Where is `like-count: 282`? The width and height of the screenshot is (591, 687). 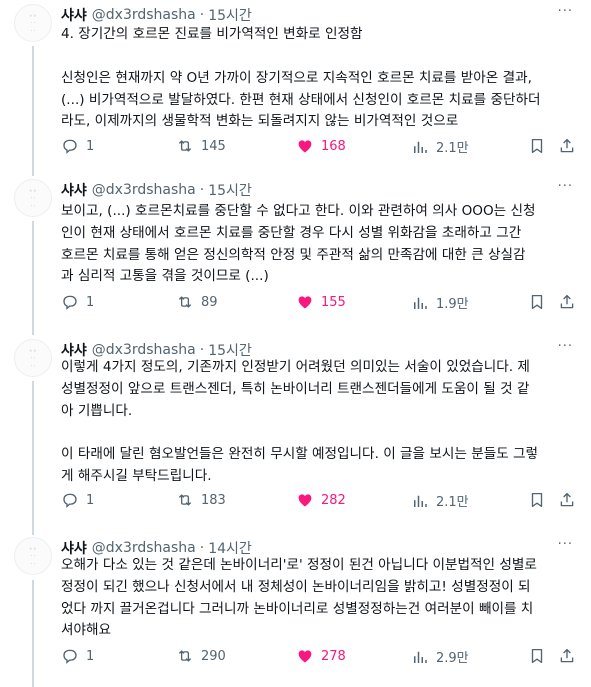 like-count: 282 is located at coordinates (333, 500).